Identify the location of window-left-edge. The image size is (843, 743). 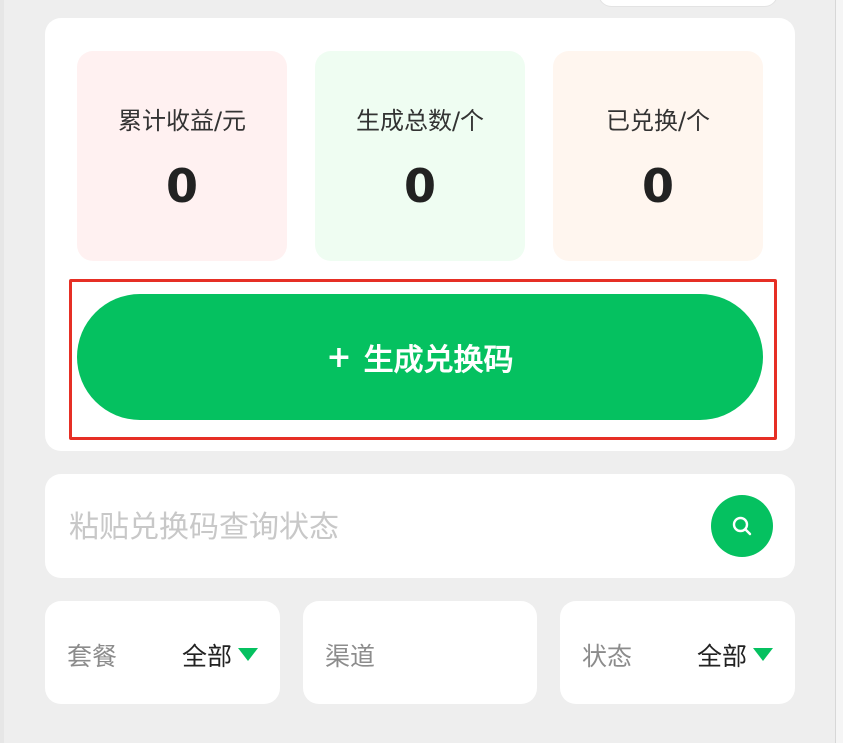
(2, 371).